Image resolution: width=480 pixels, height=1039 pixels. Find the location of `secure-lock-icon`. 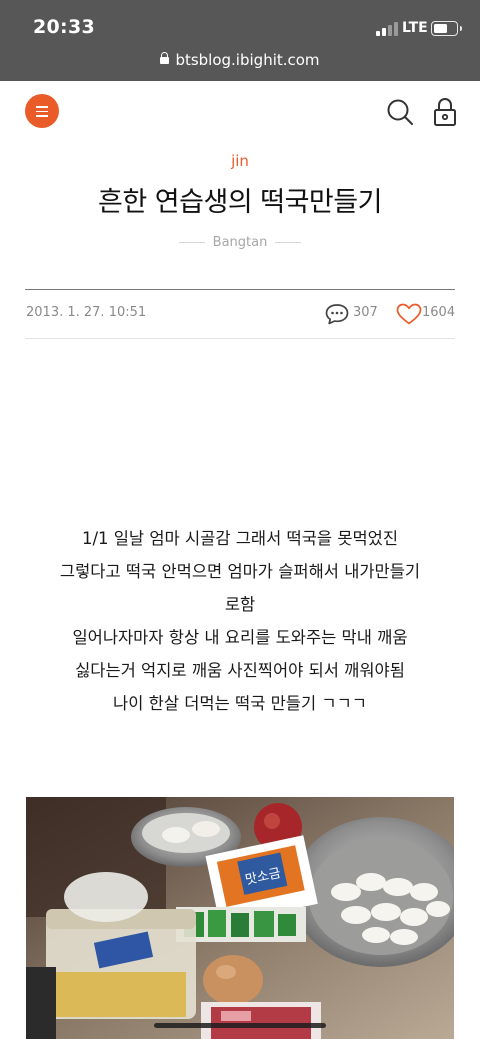

secure-lock-icon is located at coordinates (165, 58).